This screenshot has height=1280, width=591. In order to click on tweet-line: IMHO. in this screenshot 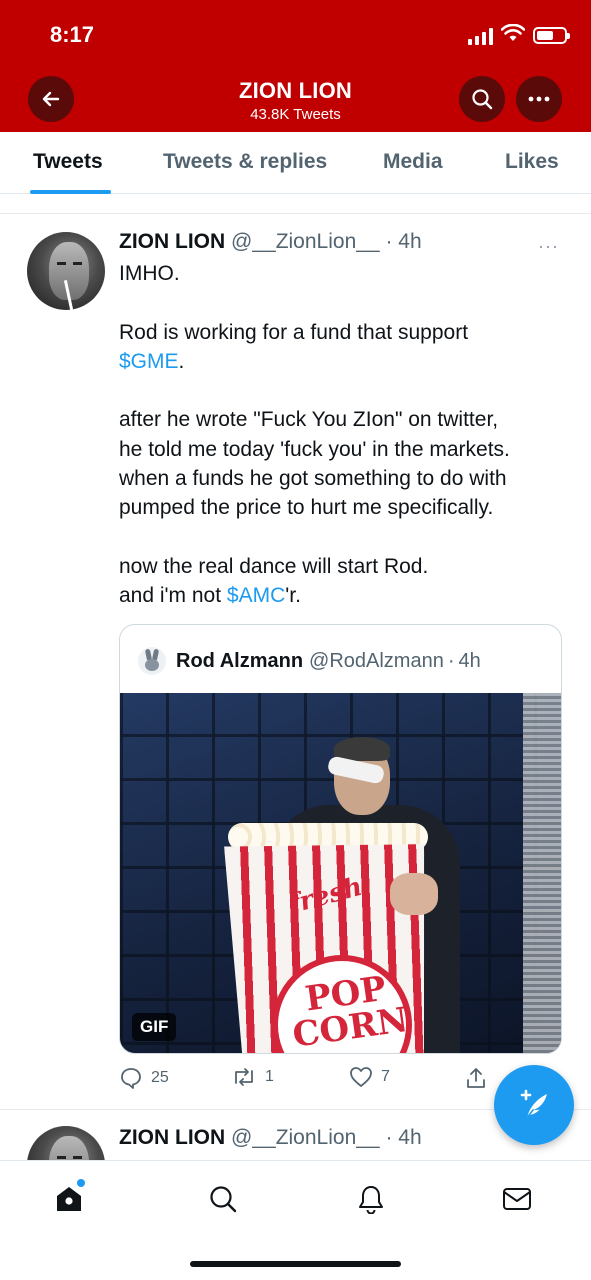, I will do `click(149, 273)`.